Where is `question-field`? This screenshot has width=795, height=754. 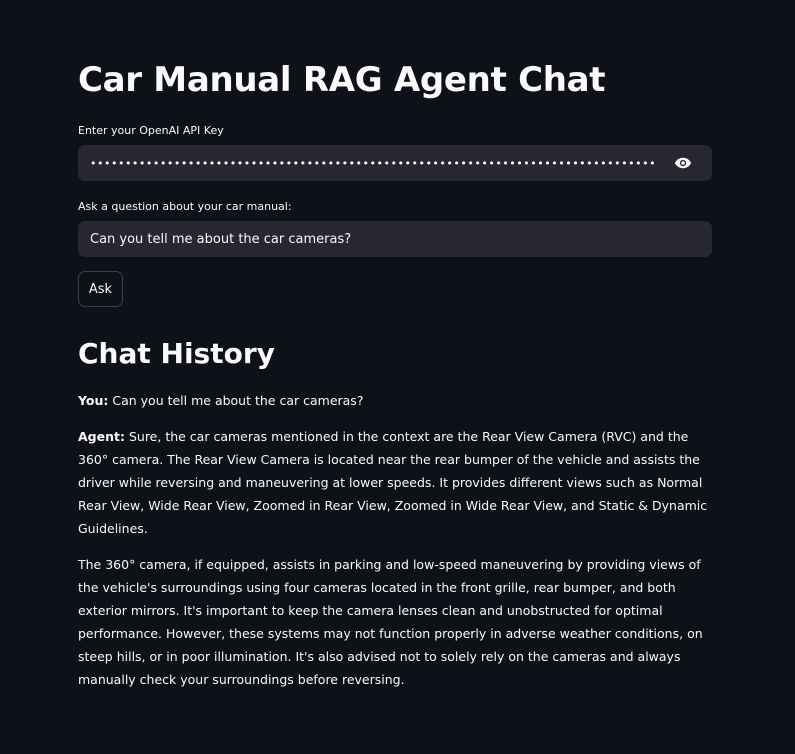
question-field is located at coordinates (395, 239).